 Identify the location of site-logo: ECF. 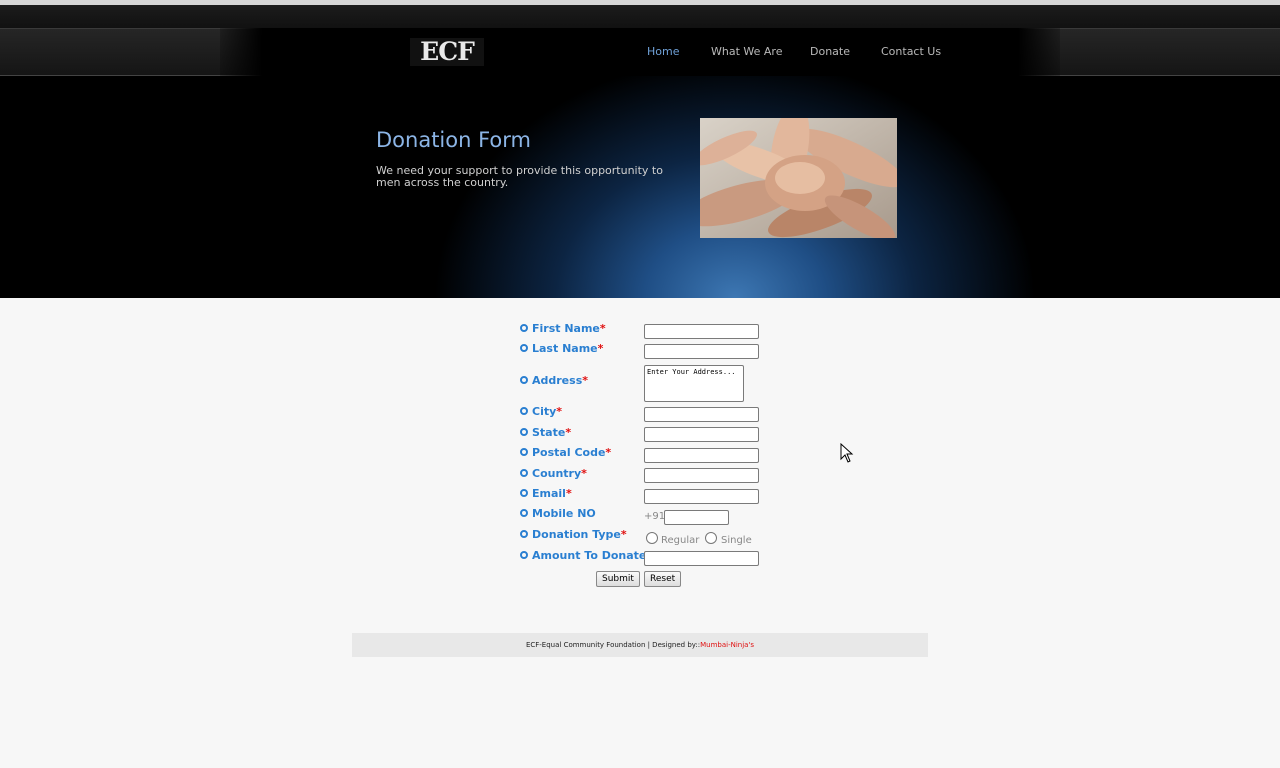
(447, 52).